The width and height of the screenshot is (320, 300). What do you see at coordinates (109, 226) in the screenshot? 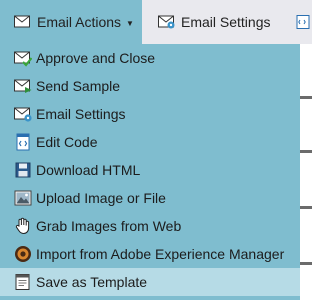
I see `menu-item-label: Grab Images from Web` at bounding box center [109, 226].